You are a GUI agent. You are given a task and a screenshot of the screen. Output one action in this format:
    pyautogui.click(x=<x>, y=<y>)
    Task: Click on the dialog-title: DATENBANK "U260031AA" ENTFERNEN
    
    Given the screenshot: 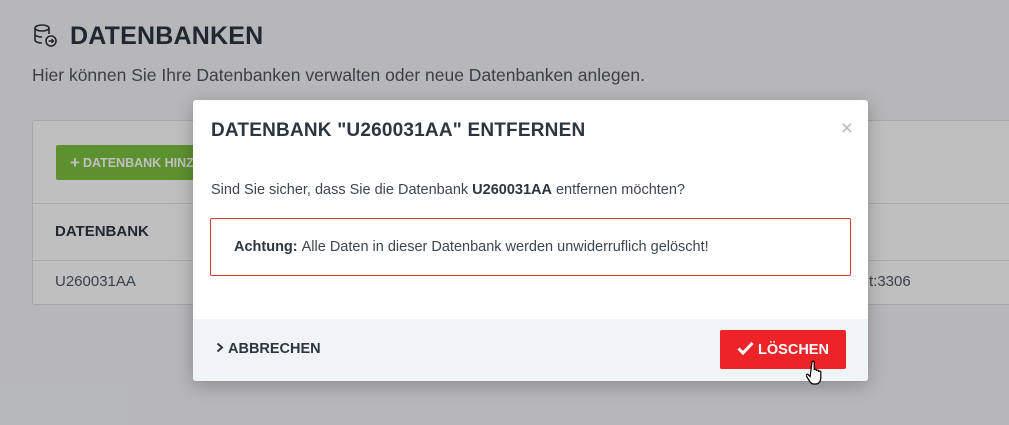 What is the action you would take?
    pyautogui.click(x=398, y=130)
    